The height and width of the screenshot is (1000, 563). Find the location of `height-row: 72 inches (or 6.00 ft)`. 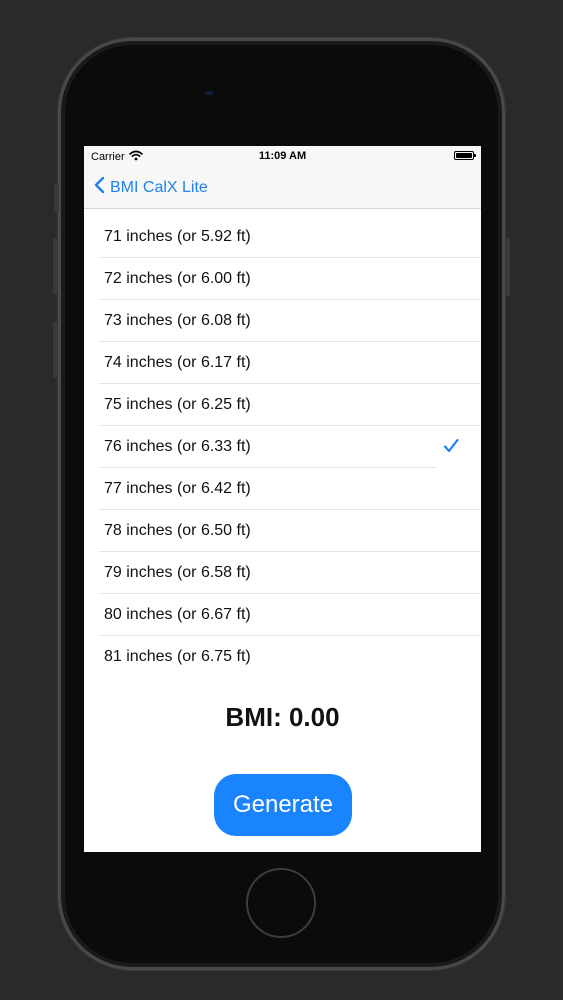

height-row: 72 inches (or 6.00 ft) is located at coordinates (282, 279).